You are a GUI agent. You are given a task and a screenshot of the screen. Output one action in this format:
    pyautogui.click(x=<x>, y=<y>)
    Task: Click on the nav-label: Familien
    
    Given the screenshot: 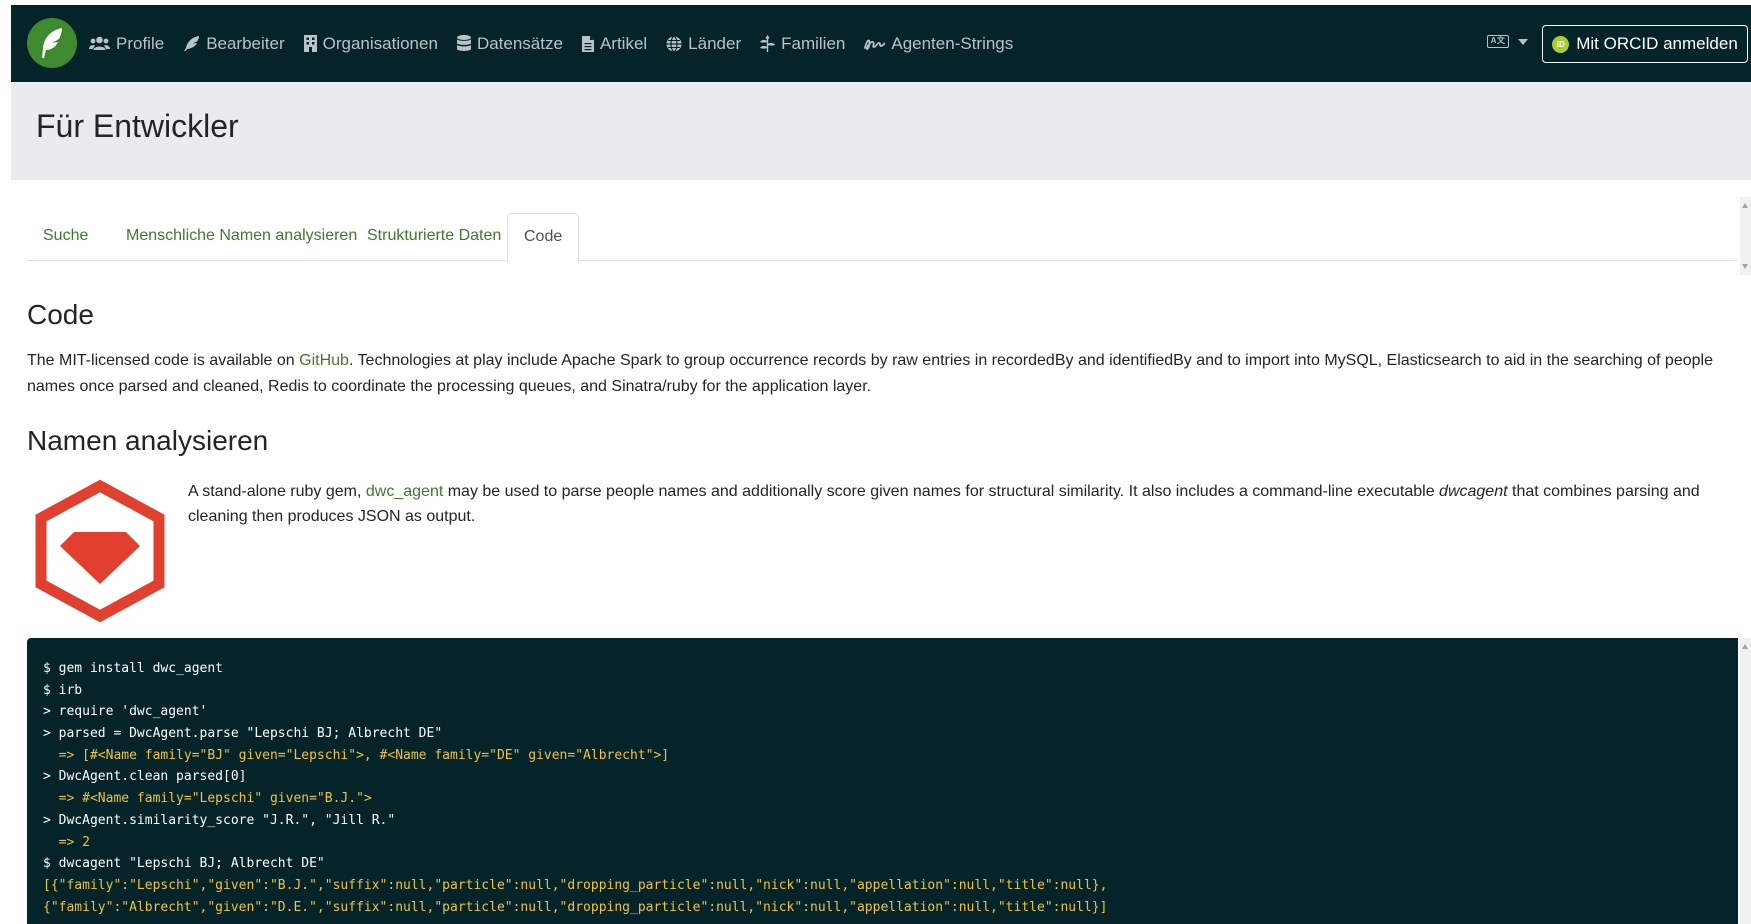 What is the action you would take?
    pyautogui.click(x=813, y=43)
    